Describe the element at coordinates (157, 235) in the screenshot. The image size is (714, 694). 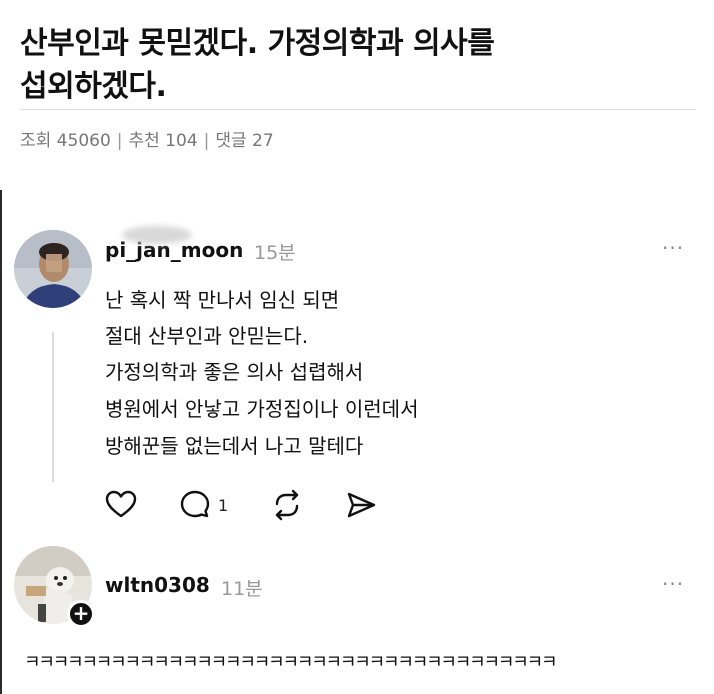
I see `name-blur` at that location.